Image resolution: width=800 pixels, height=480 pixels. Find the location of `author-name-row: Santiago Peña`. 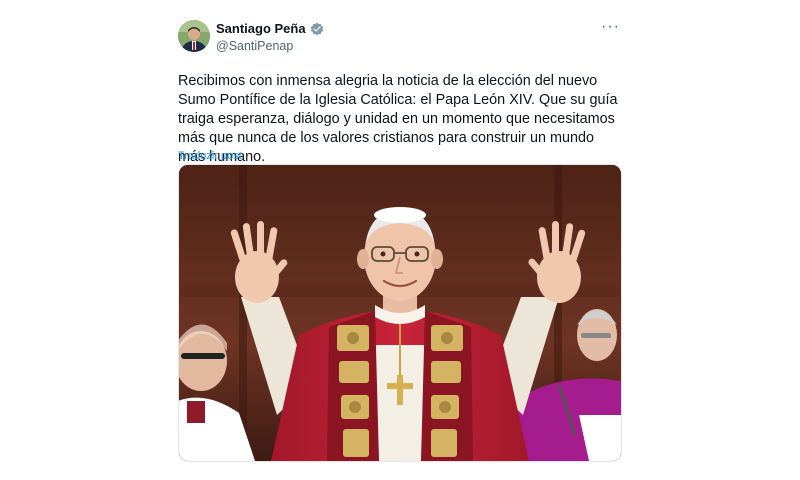

author-name-row: Santiago Peña is located at coordinates (270, 28).